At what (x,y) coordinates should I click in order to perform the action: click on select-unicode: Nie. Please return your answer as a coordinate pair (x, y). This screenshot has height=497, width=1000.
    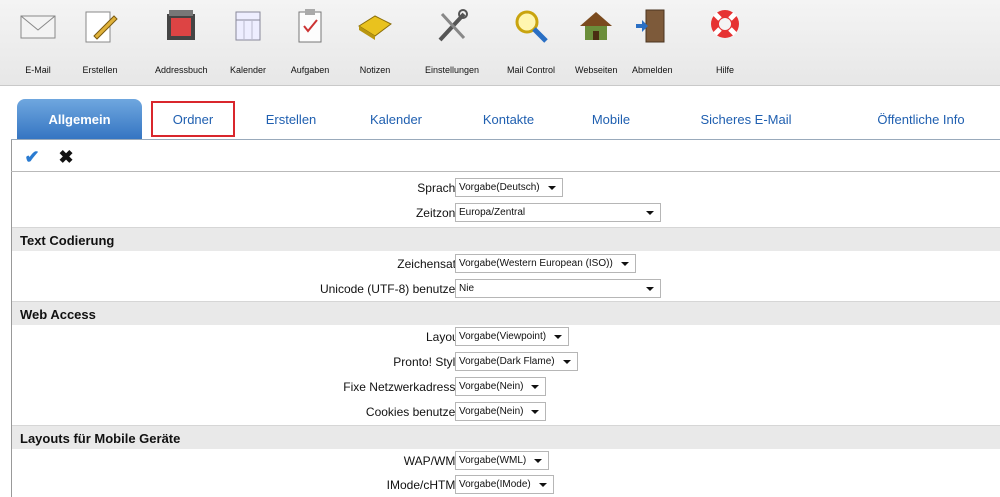
    Looking at the image, I should click on (558, 288).